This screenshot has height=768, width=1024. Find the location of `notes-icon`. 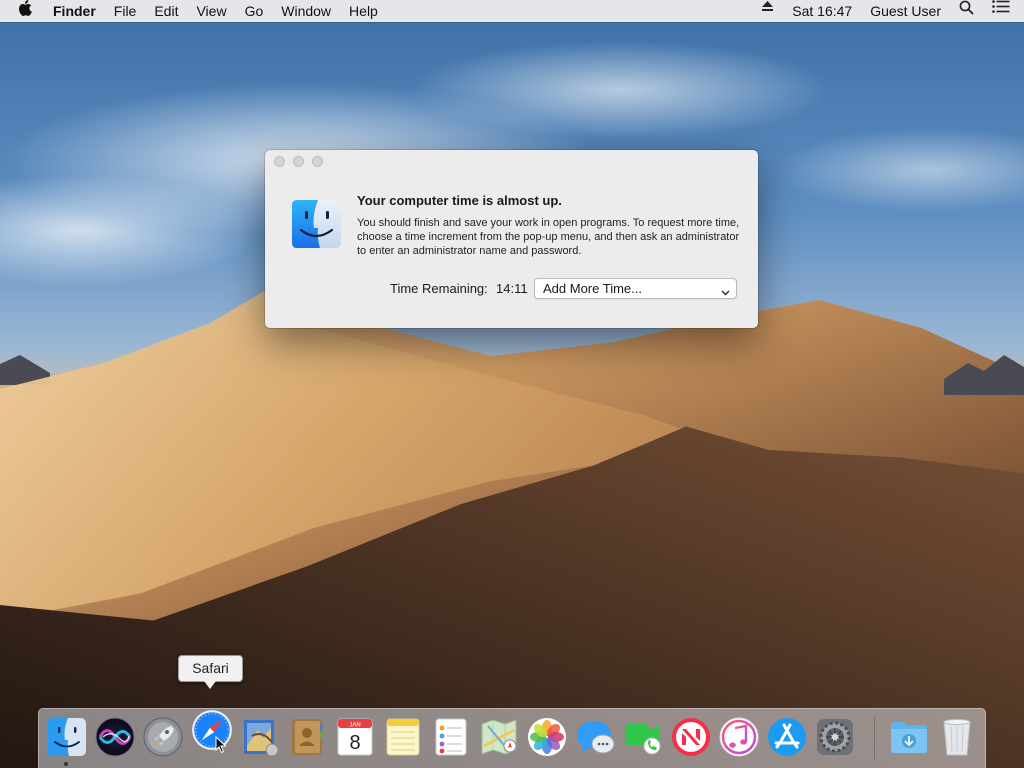

notes-icon is located at coordinates (403, 737).